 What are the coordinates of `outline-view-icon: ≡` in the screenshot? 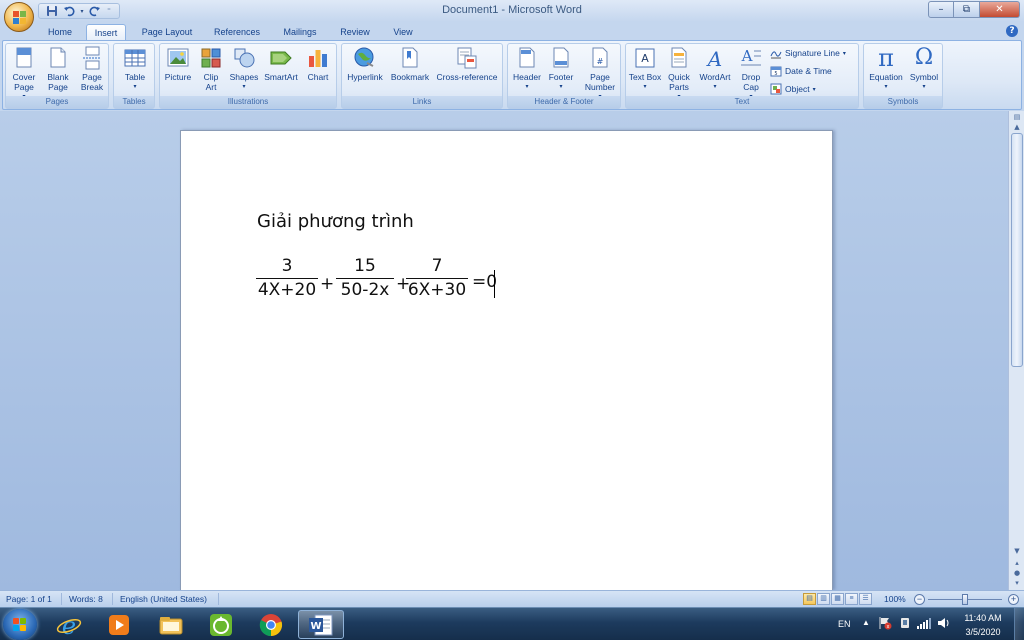 It's located at (851, 599).